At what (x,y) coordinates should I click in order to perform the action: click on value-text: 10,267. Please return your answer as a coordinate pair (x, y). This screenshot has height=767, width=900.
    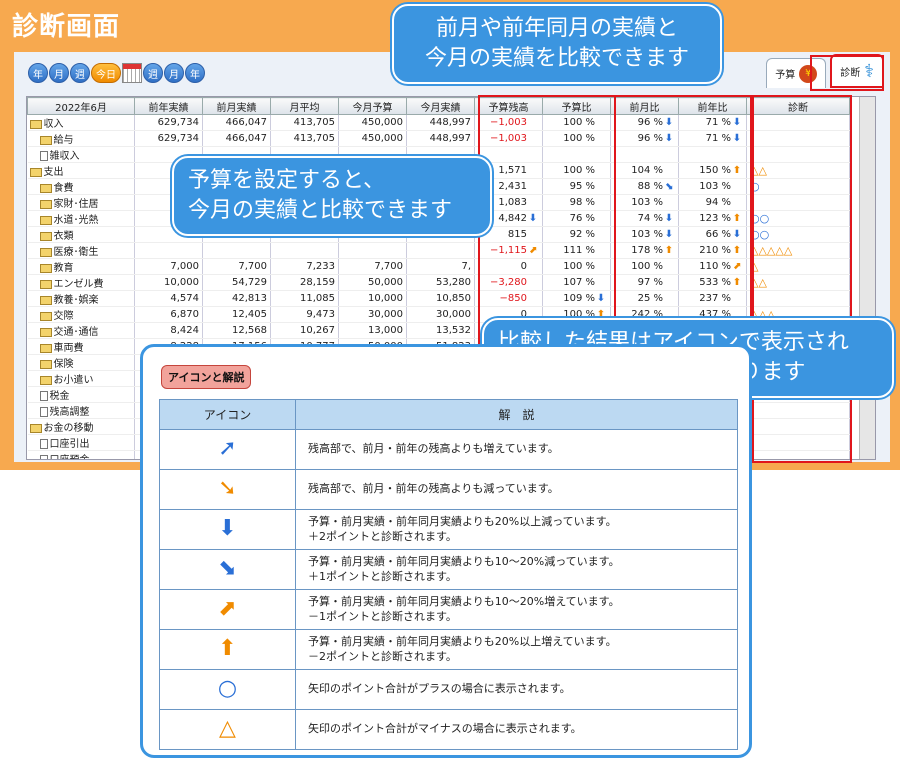
    Looking at the image, I should click on (317, 330).